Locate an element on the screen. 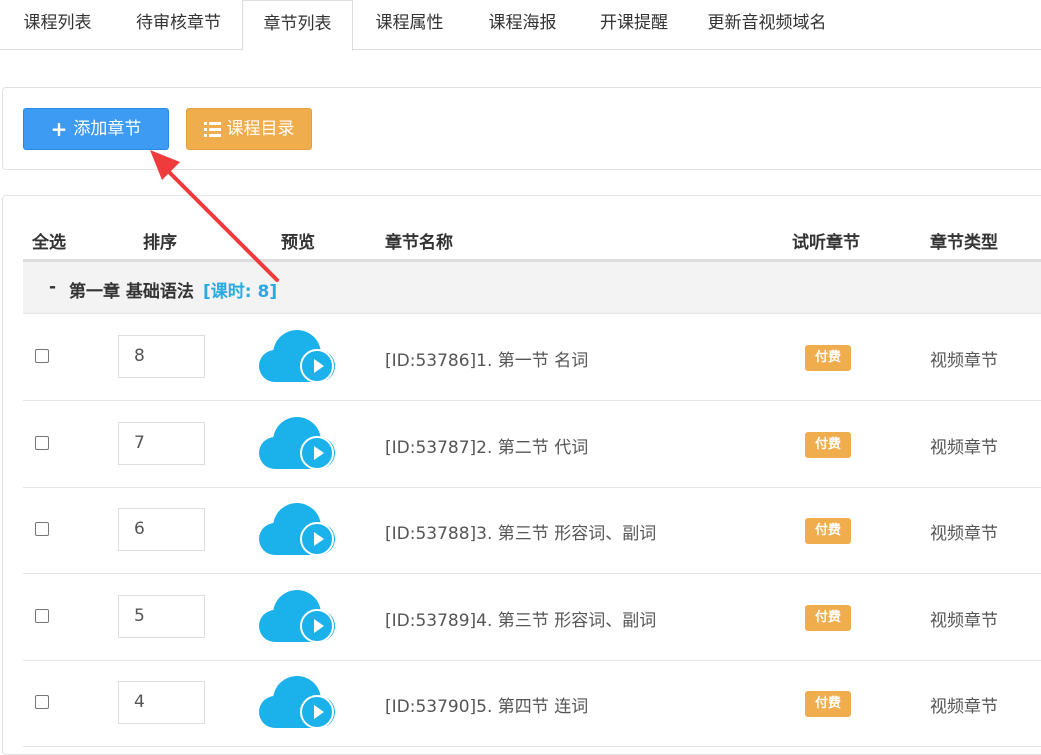 This screenshot has height=755, width=1041. list-icon is located at coordinates (212, 129).